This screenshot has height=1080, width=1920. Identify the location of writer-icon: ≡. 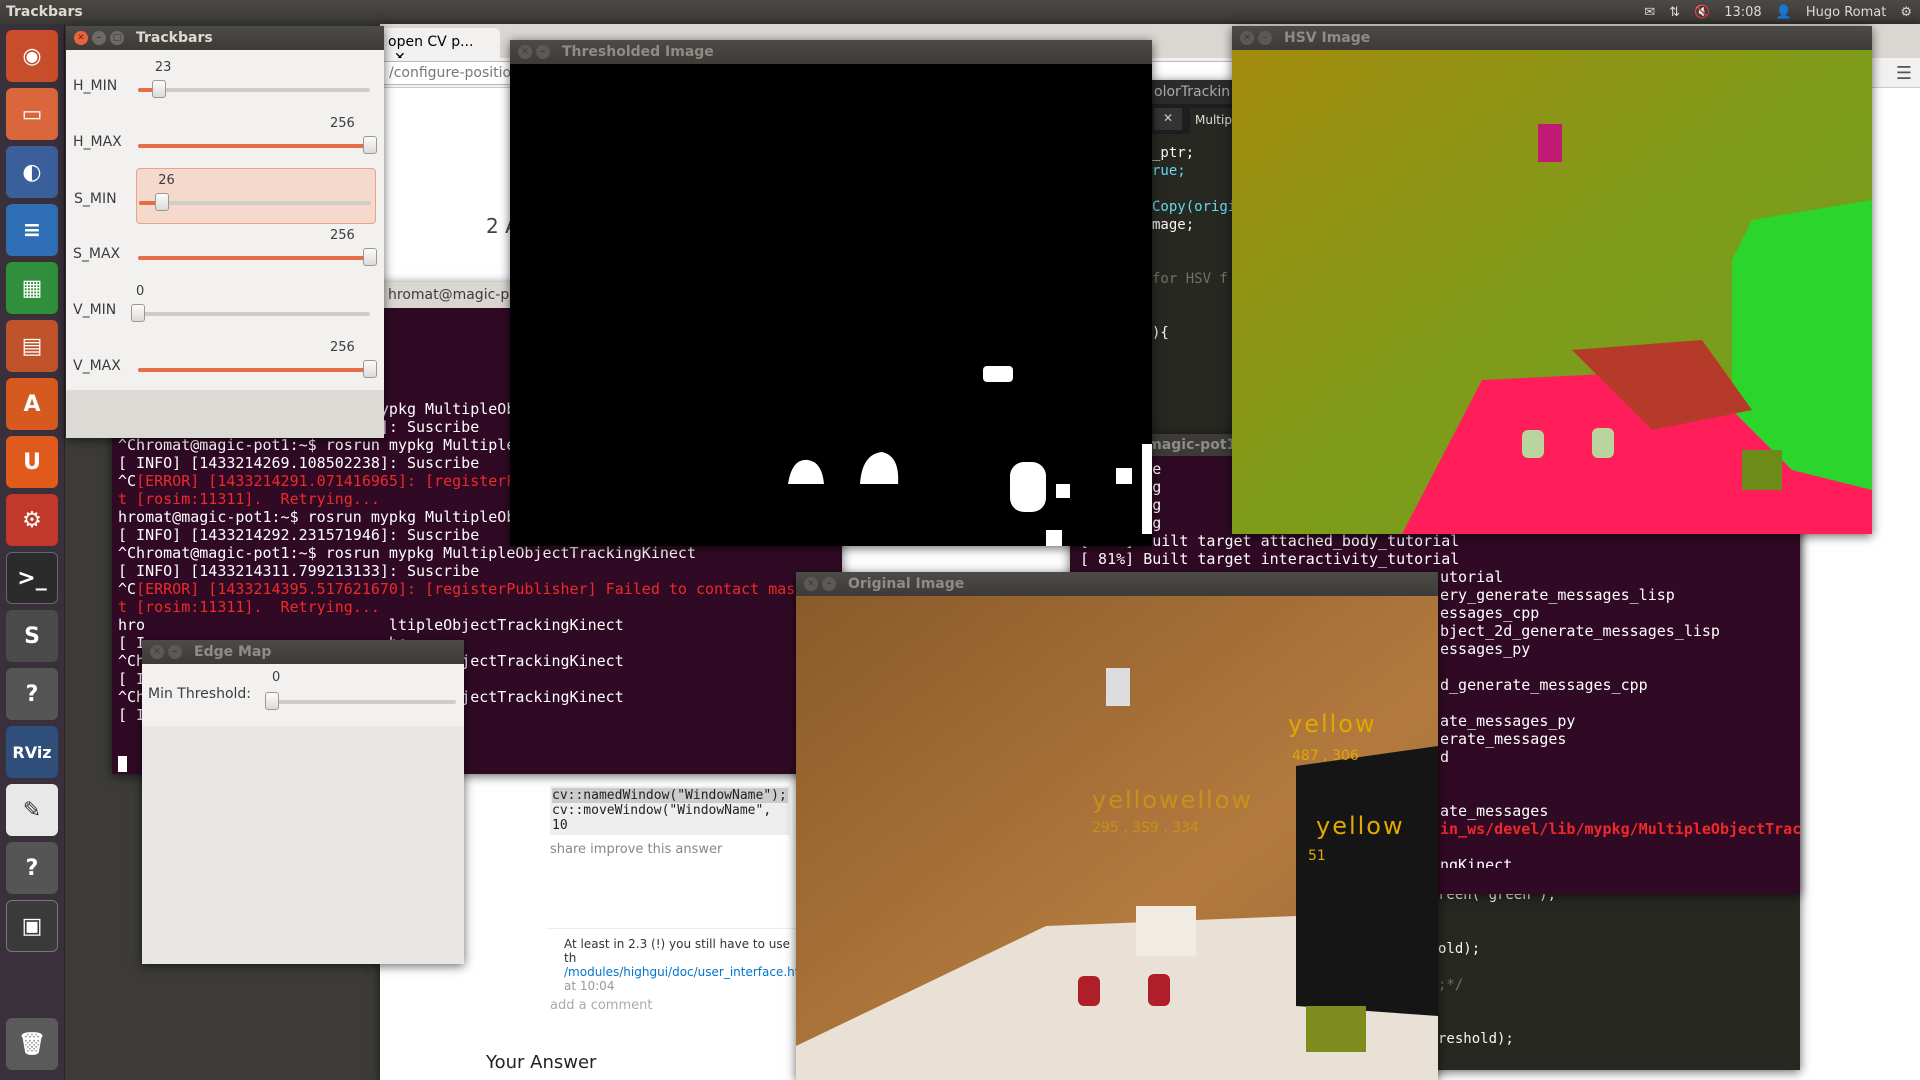
(32, 230).